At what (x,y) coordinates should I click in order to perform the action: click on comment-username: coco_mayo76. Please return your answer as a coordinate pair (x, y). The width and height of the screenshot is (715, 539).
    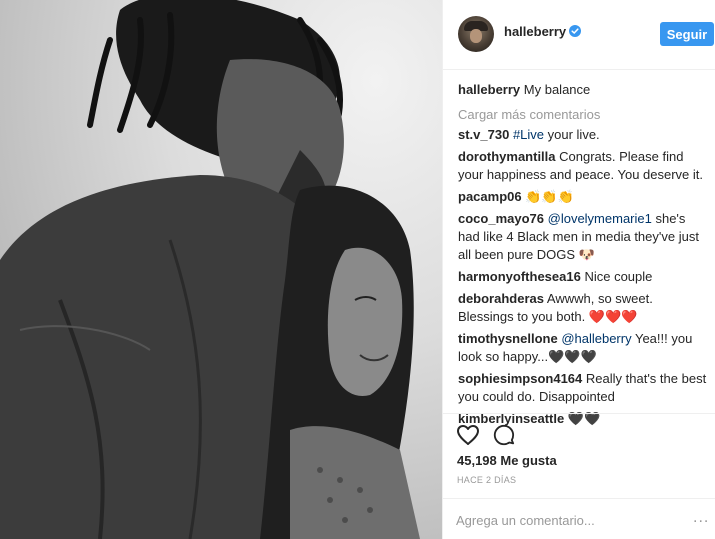
    Looking at the image, I should click on (501, 218).